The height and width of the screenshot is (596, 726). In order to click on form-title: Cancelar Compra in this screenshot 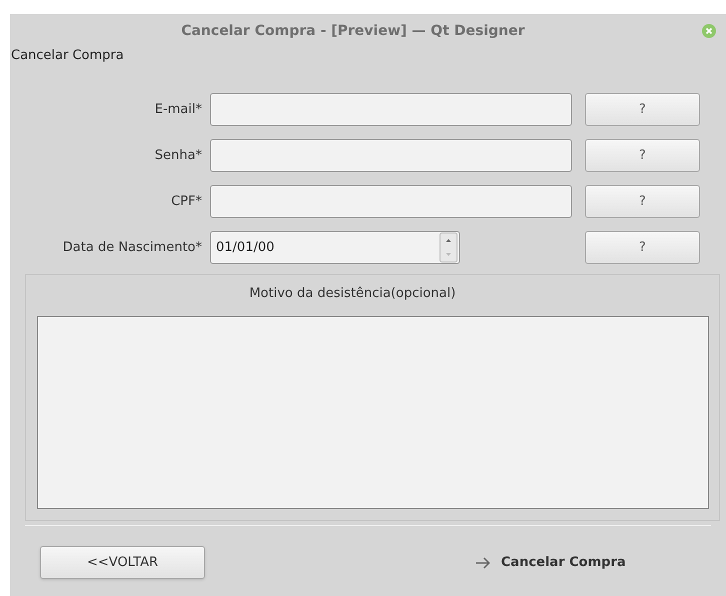, I will do `click(67, 56)`.